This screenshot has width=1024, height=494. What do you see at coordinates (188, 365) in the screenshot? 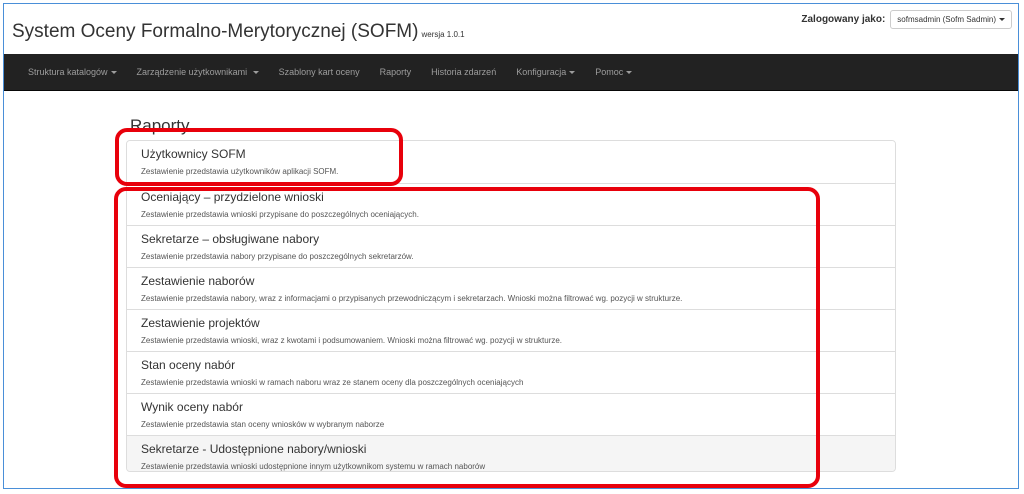
I see `report-title: Stan oceny nabór` at bounding box center [188, 365].